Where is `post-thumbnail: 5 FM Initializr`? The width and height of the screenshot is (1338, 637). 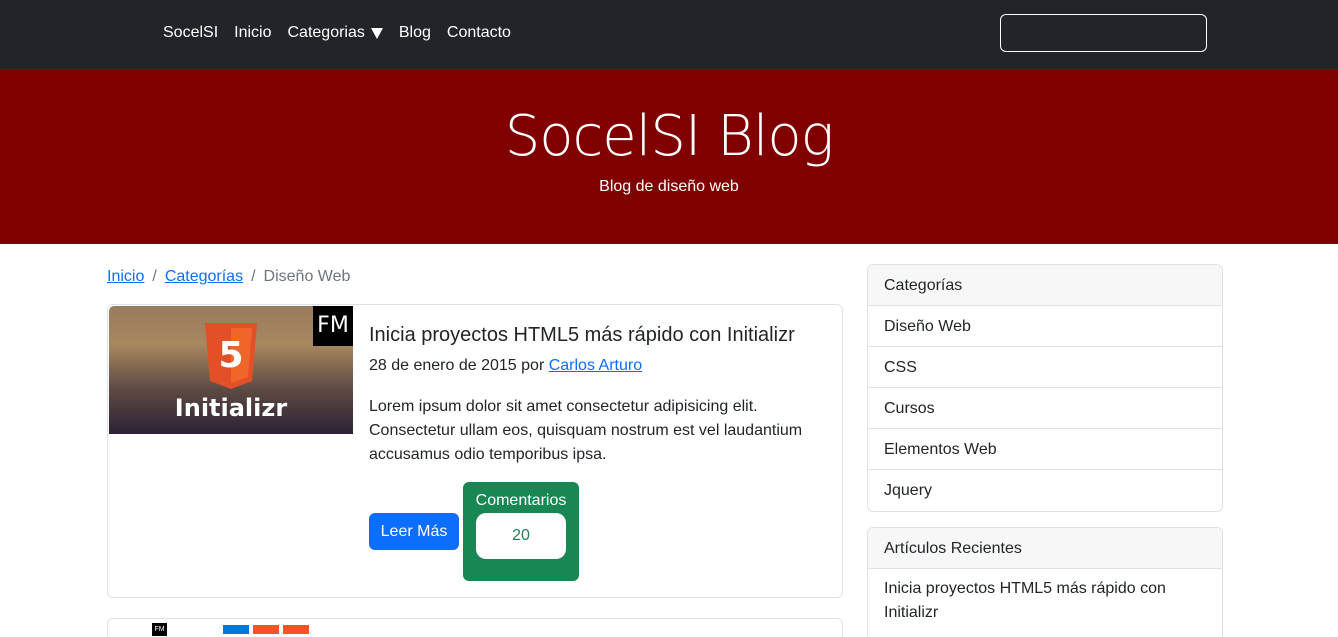
post-thumbnail: 5 FM Initializr is located at coordinates (231, 370).